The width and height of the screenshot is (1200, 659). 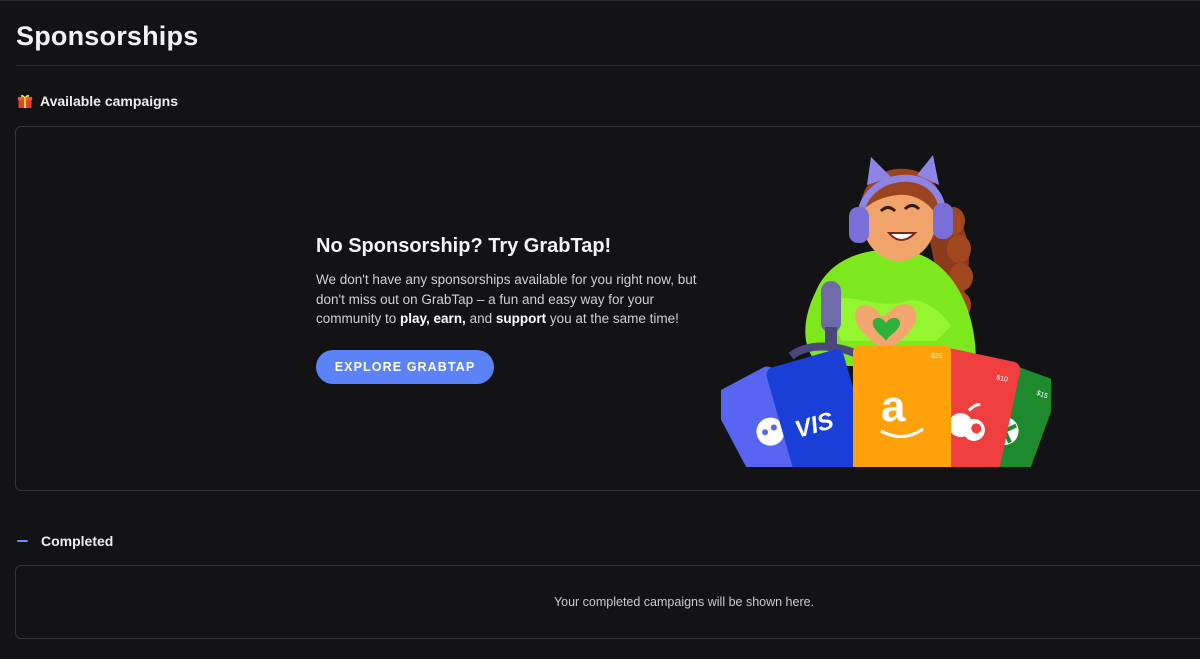 What do you see at coordinates (937, 356) in the screenshot?
I see `svg-text: $20` at bounding box center [937, 356].